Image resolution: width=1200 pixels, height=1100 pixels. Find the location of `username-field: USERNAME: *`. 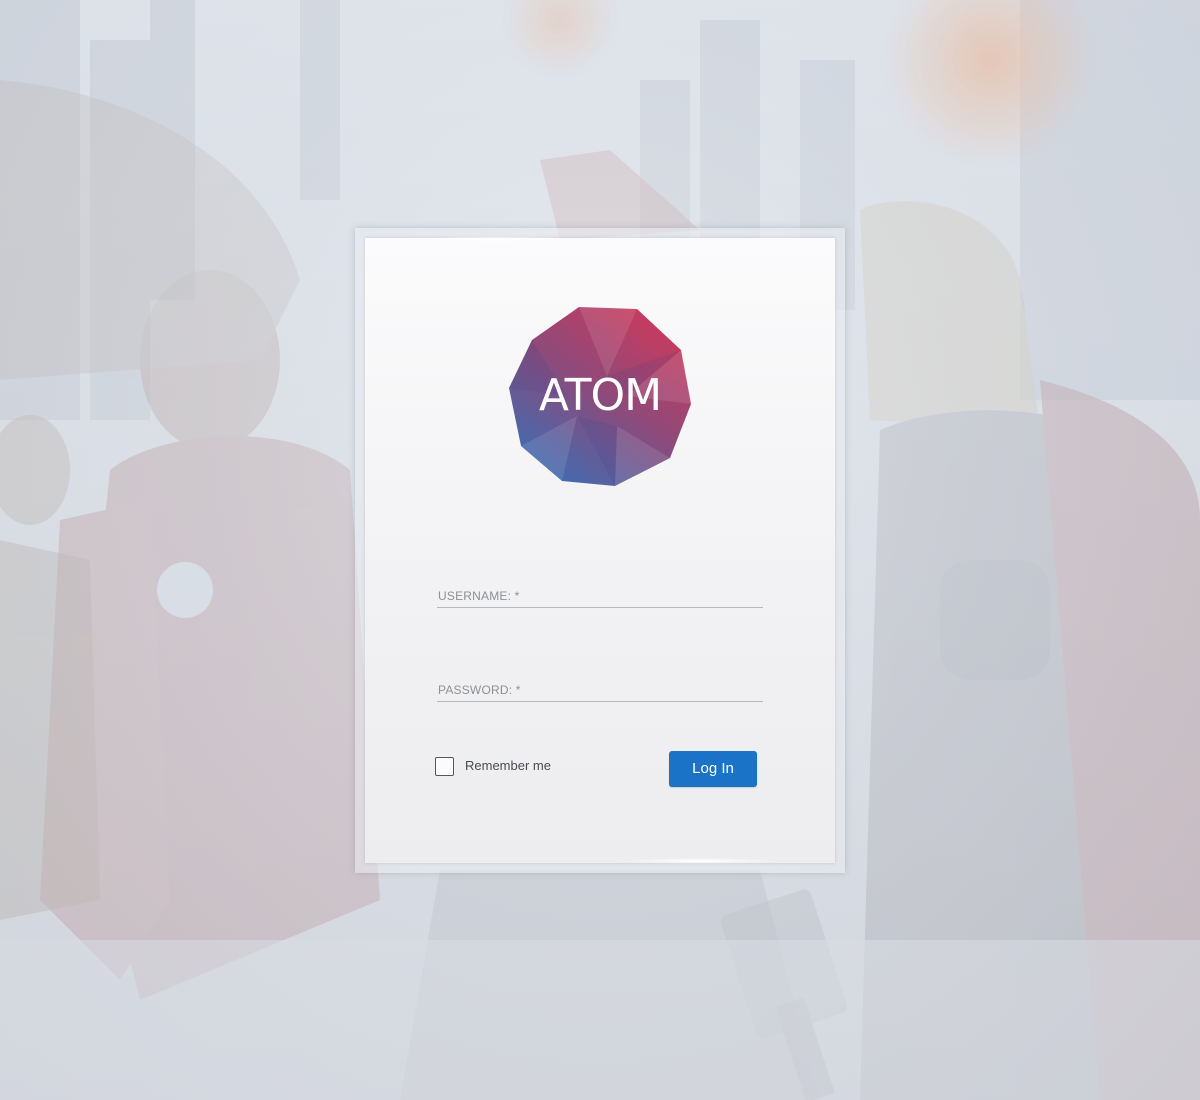

username-field: USERNAME: * is located at coordinates (600, 596).